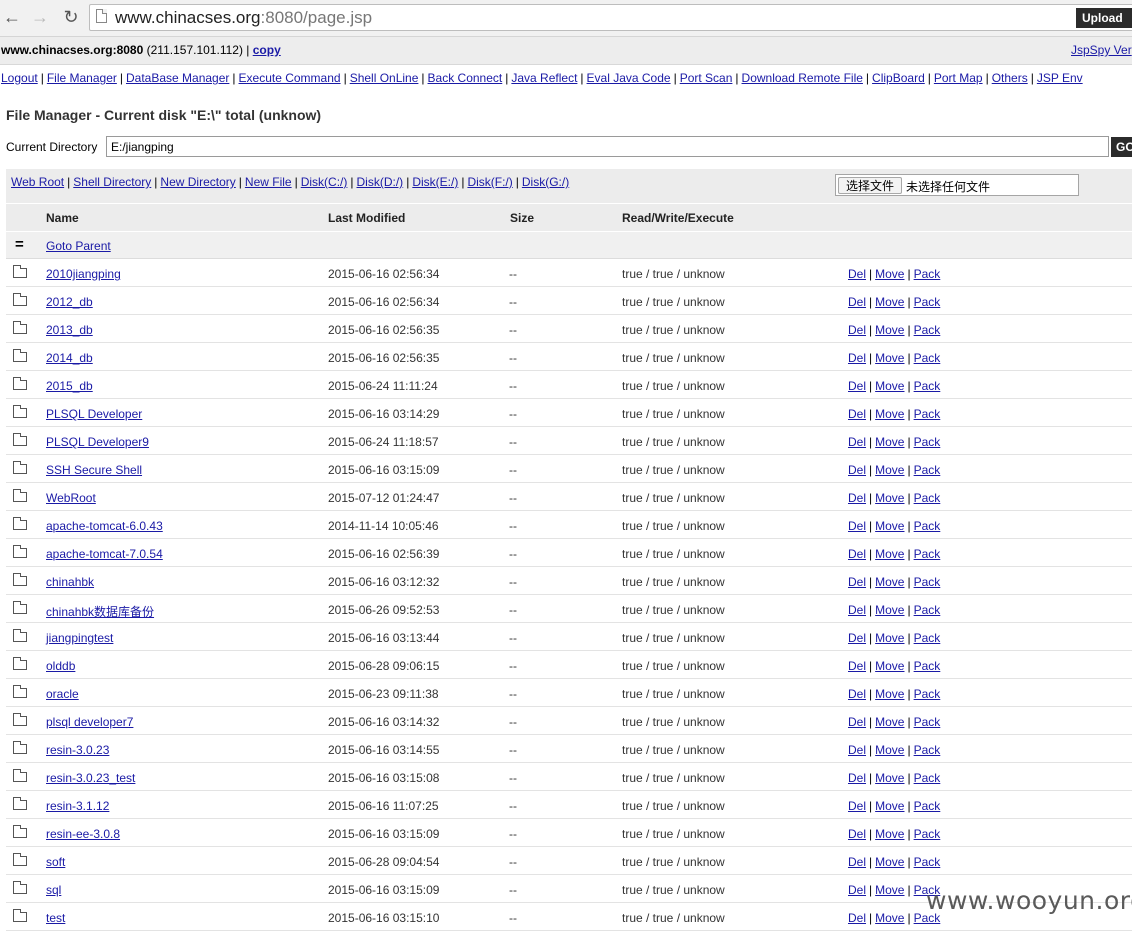 The image size is (1132, 931). I want to click on nav-link-java-reflect: Java Reflect, so click(544, 78).